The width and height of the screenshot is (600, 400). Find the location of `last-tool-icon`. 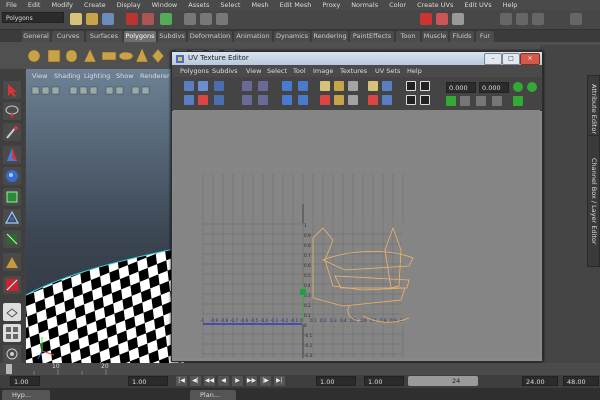

last-tool-icon is located at coordinates (12, 285).